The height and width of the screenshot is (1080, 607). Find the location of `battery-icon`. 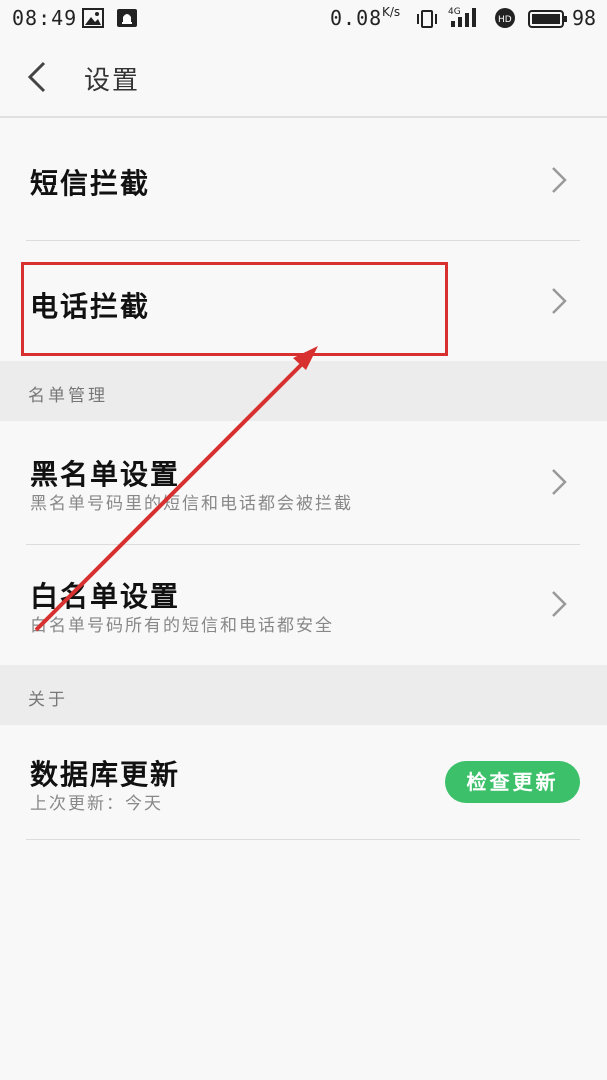

battery-icon is located at coordinates (548, 21).